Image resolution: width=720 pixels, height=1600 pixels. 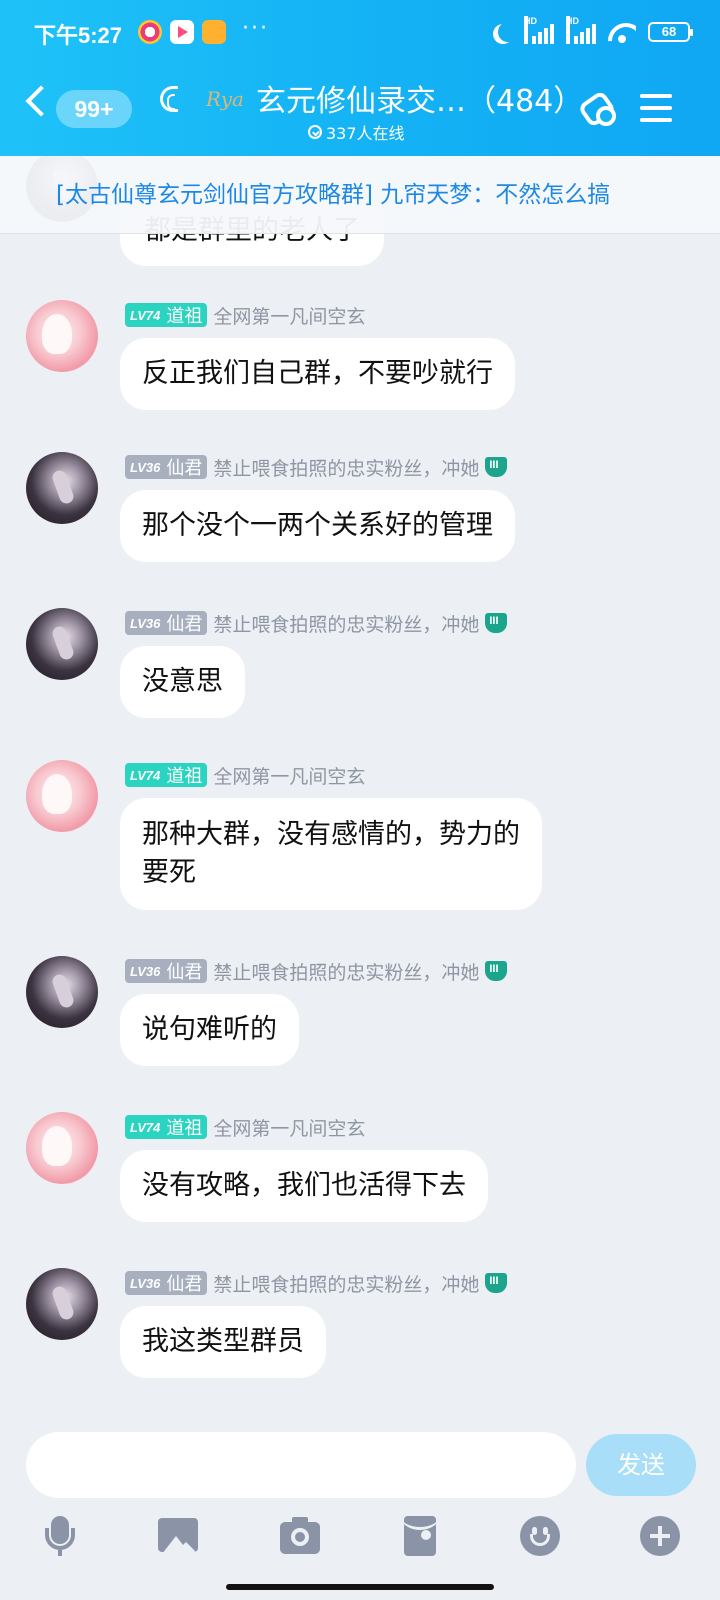 I want to click on notice-bar: [太古仙尊玄元剑仙官方攻略群] 九帘天梦：不然怎么搞, so click(x=360, y=195).